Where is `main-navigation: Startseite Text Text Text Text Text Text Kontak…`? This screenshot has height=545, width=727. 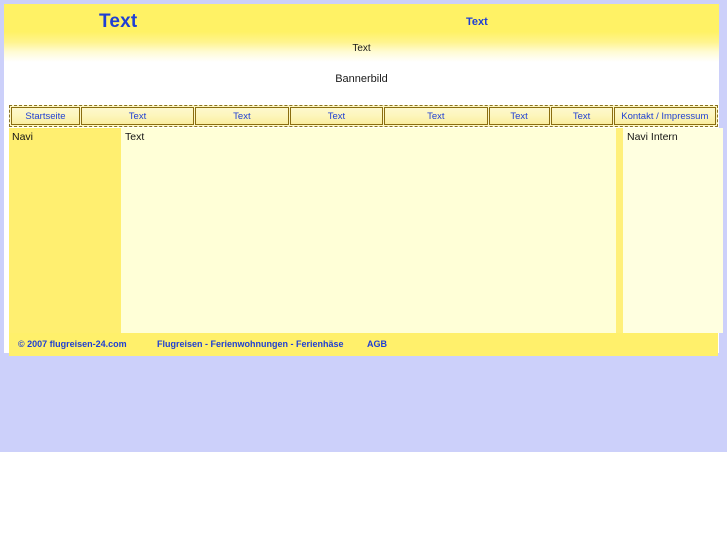 main-navigation: Startseite Text Text Text Text Text Text Kontak… is located at coordinates (363, 116).